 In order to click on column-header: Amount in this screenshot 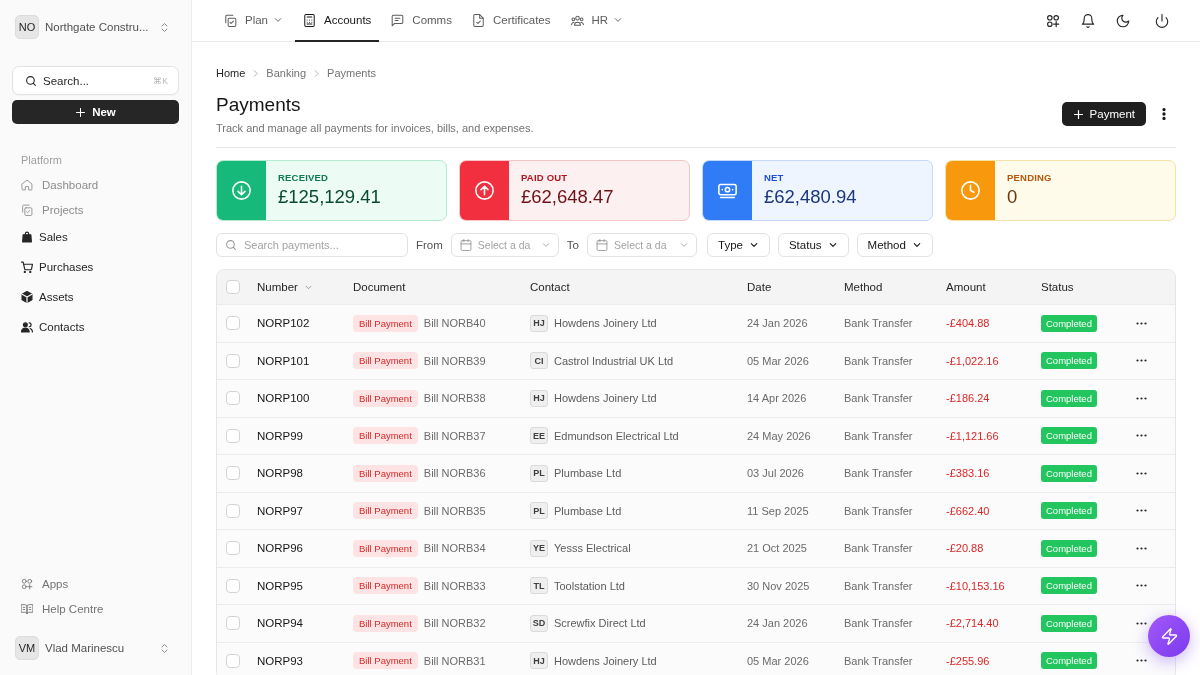, I will do `click(966, 287)`.